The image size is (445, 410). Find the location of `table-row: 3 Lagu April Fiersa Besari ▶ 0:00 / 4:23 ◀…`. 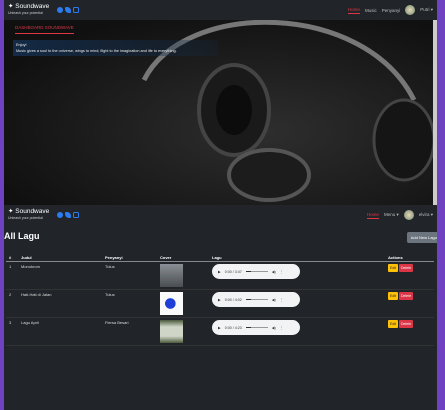

table-row: 3 Lagu April Fiersa Besari ▶ 0:00 / 4:23 ◀… is located at coordinates (220, 331).